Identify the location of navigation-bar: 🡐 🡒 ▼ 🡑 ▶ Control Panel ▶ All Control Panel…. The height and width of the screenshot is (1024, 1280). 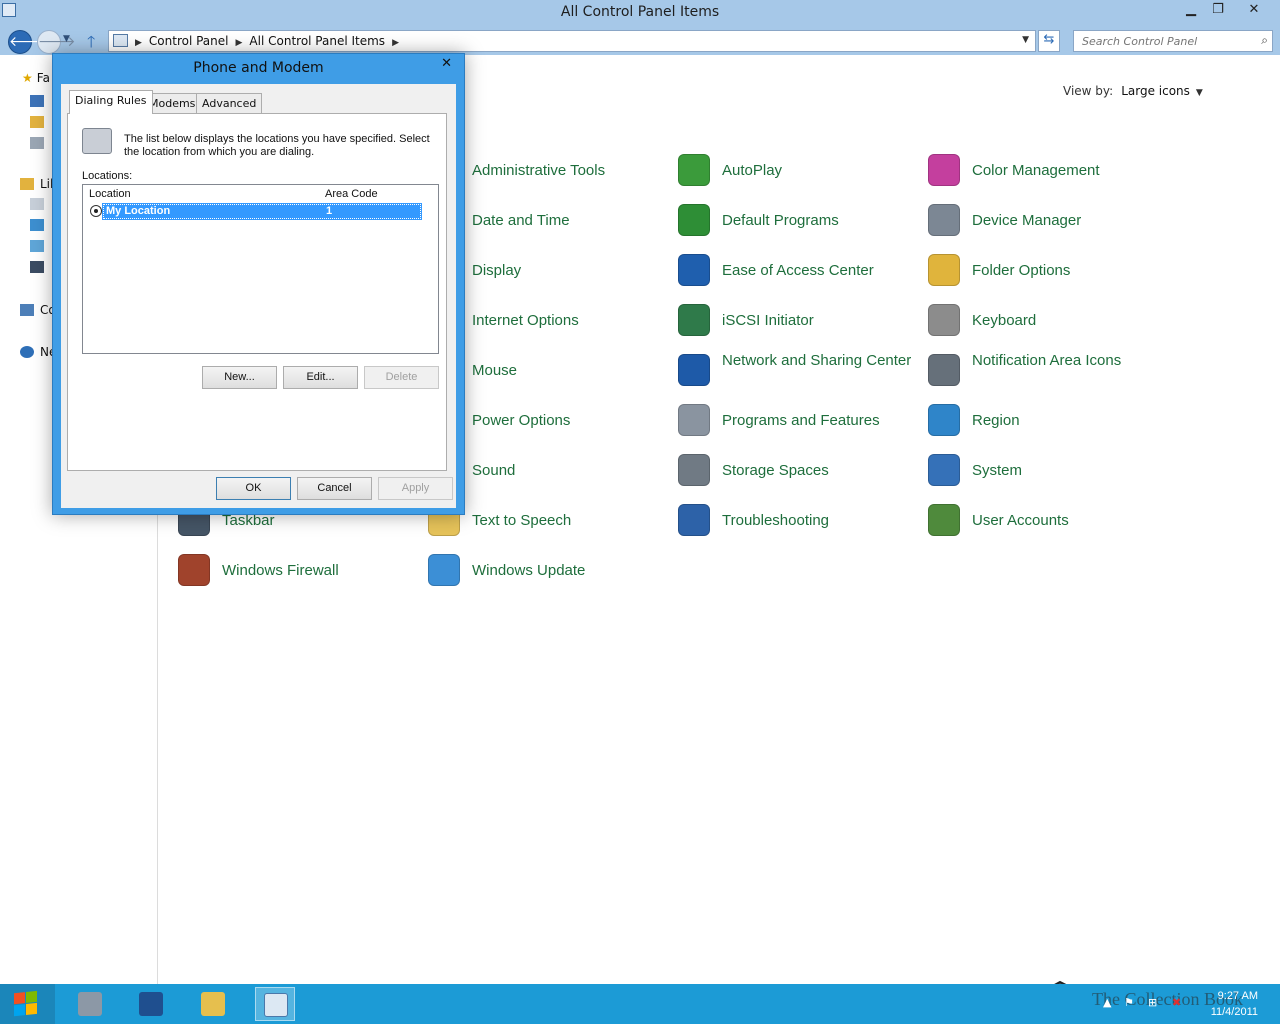
(640, 41).